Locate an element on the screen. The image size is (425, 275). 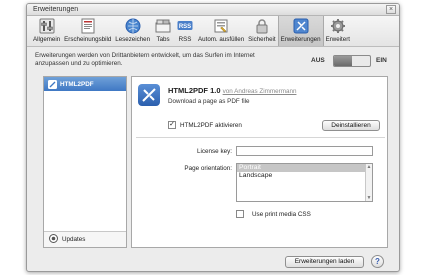
tab-label: Lesezeichen is located at coordinates (133, 39).